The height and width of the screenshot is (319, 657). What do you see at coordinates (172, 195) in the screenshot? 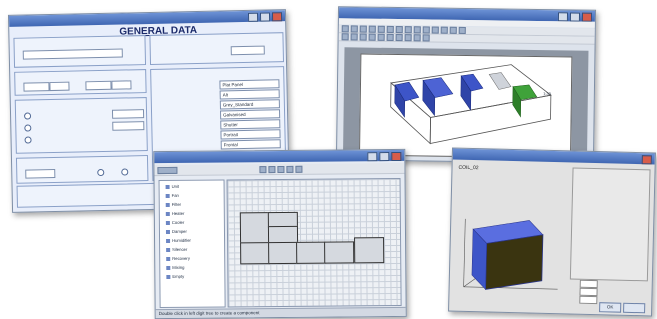
I see `tree-item: Fan` at bounding box center [172, 195].